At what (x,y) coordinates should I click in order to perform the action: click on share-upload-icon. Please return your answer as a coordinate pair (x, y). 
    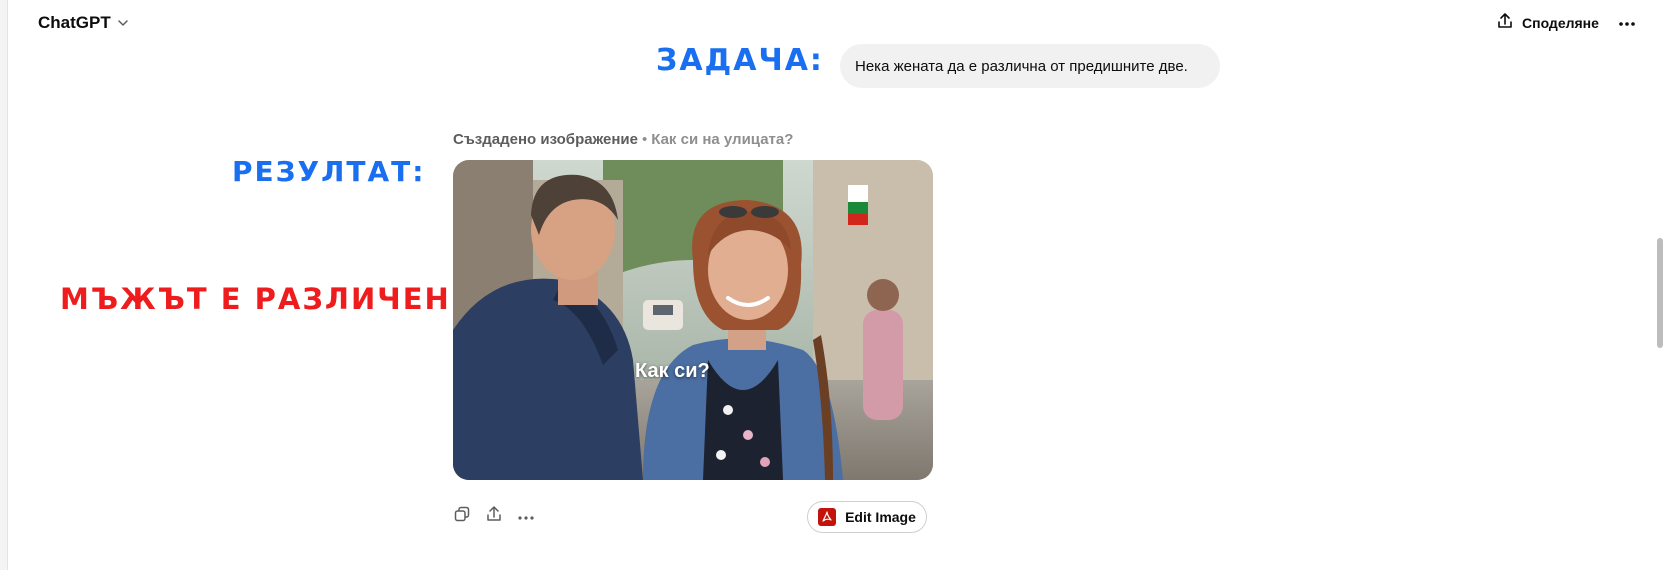
    Looking at the image, I should click on (1505, 23).